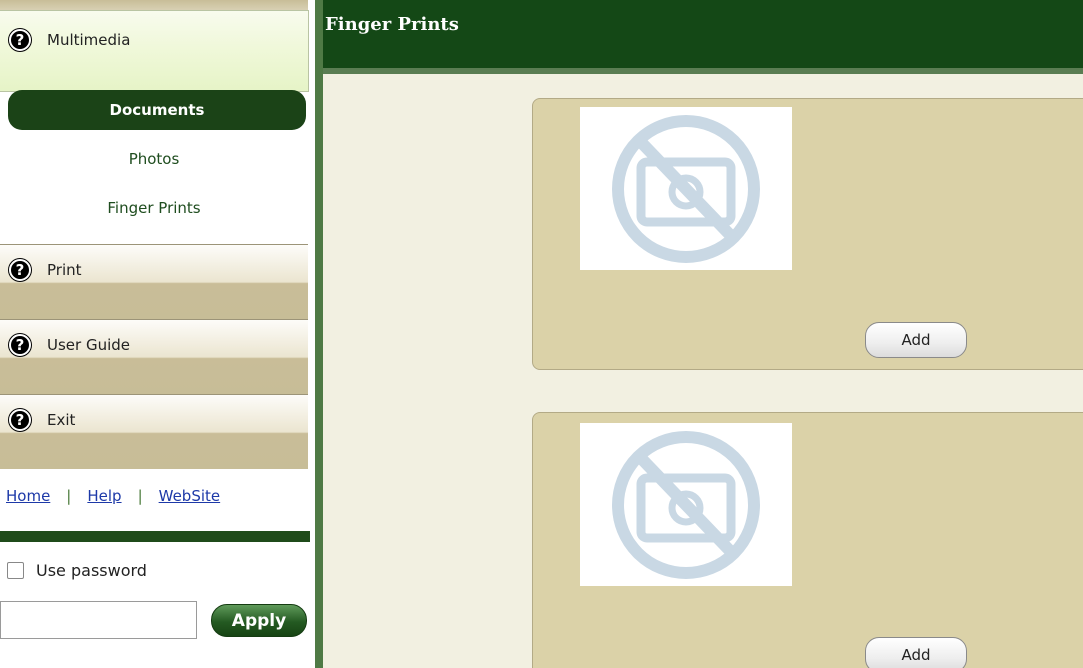 This screenshot has width=1083, height=668. Describe the element at coordinates (190, 496) in the screenshot. I see `website-link: WebSite` at that location.